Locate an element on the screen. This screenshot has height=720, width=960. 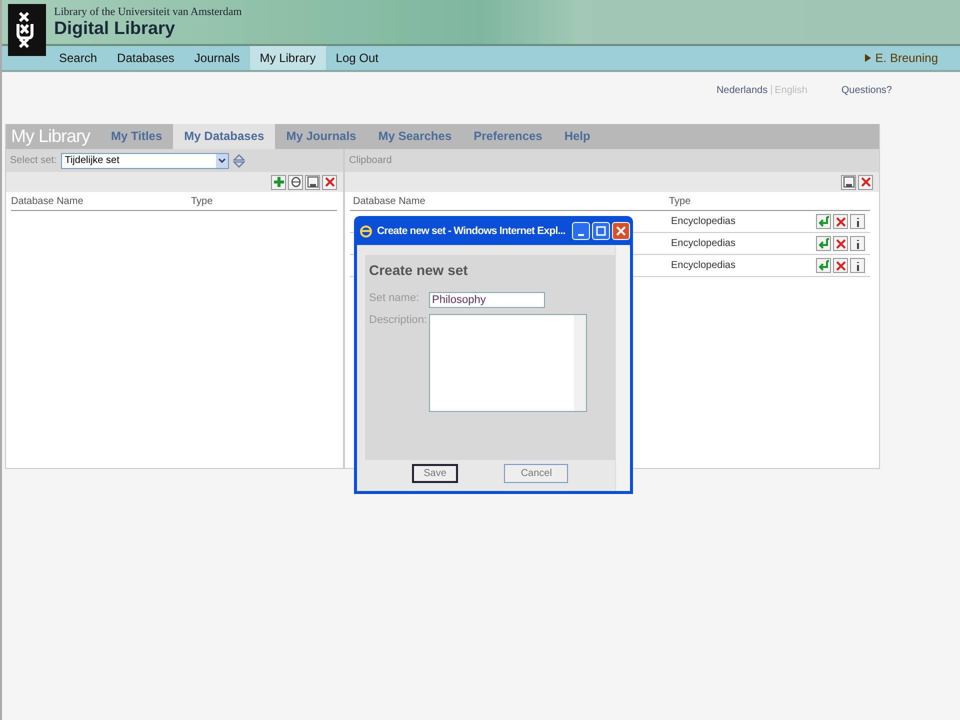
language-link: Nederlands is located at coordinates (742, 90).